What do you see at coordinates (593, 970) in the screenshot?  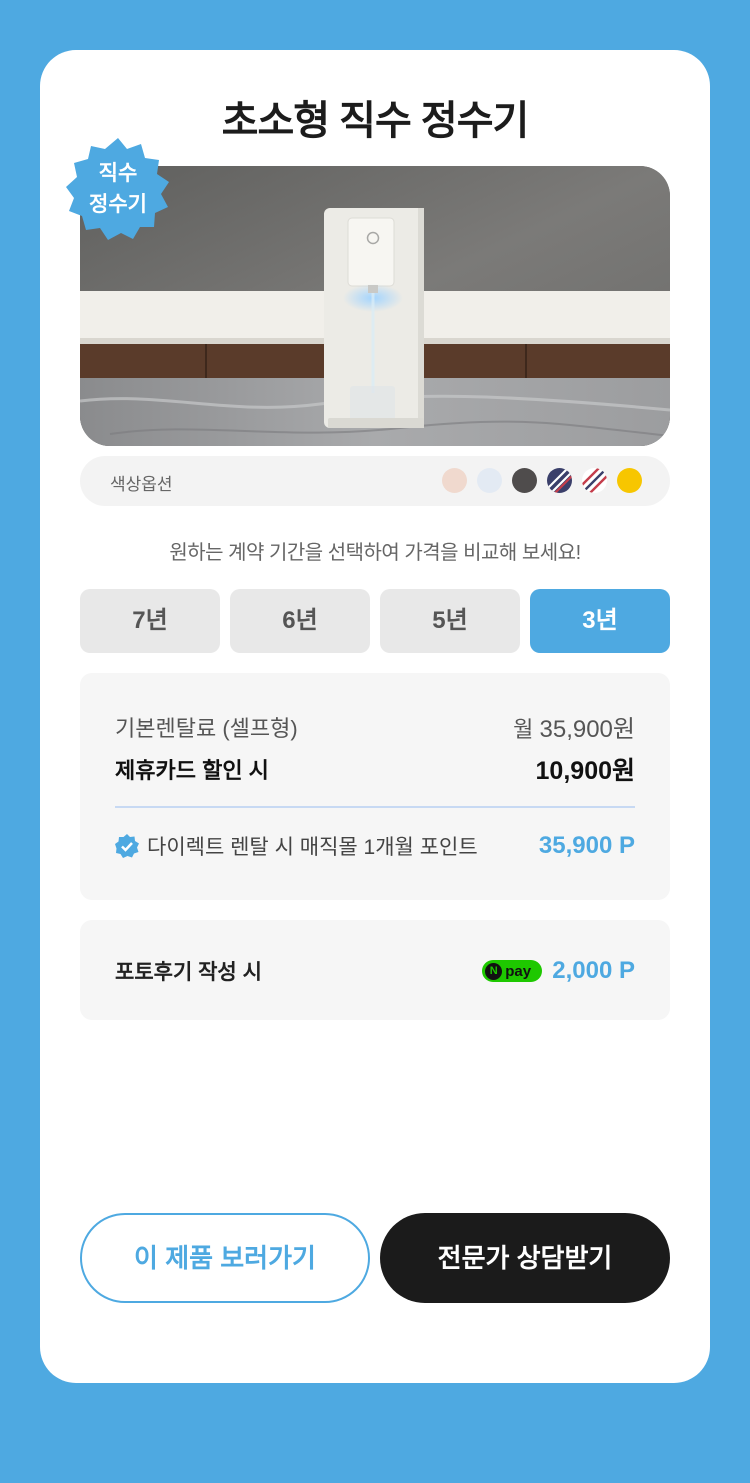 I see `photo-review-amount: 2,000 P` at bounding box center [593, 970].